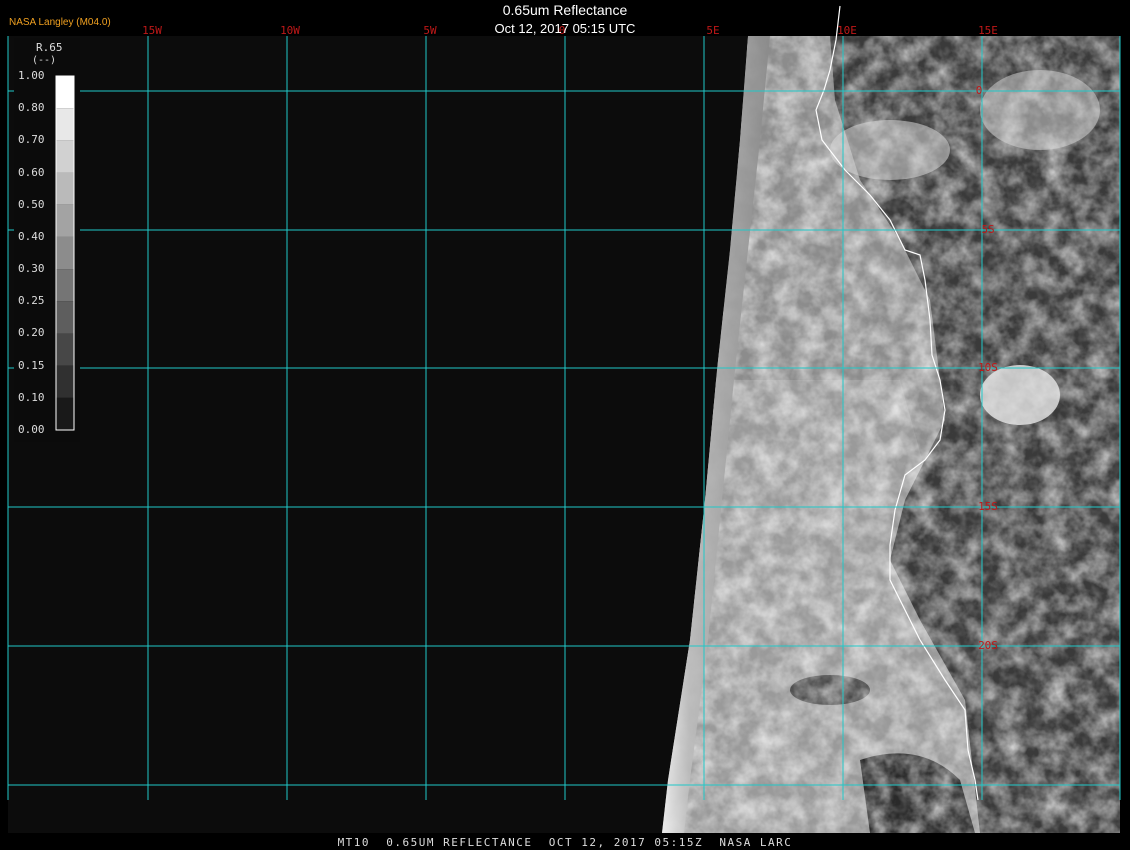 The width and height of the screenshot is (1130, 850). What do you see at coordinates (565, 10) in the screenshot?
I see `product-title: 0.65um Reflectance` at bounding box center [565, 10].